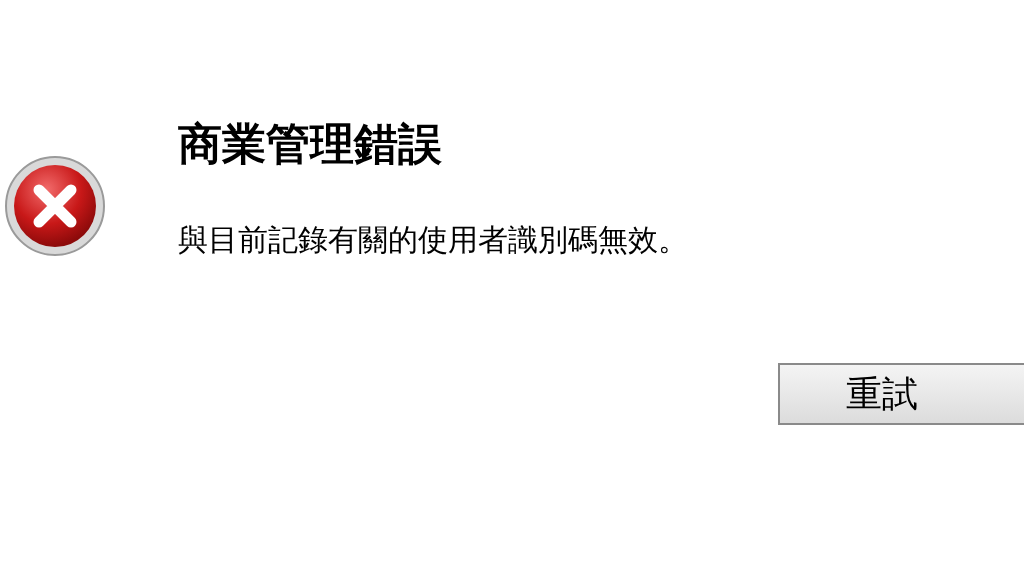 The width and height of the screenshot is (1024, 576). What do you see at coordinates (310, 144) in the screenshot?
I see `dialog-title: 商業管理錯誤` at bounding box center [310, 144].